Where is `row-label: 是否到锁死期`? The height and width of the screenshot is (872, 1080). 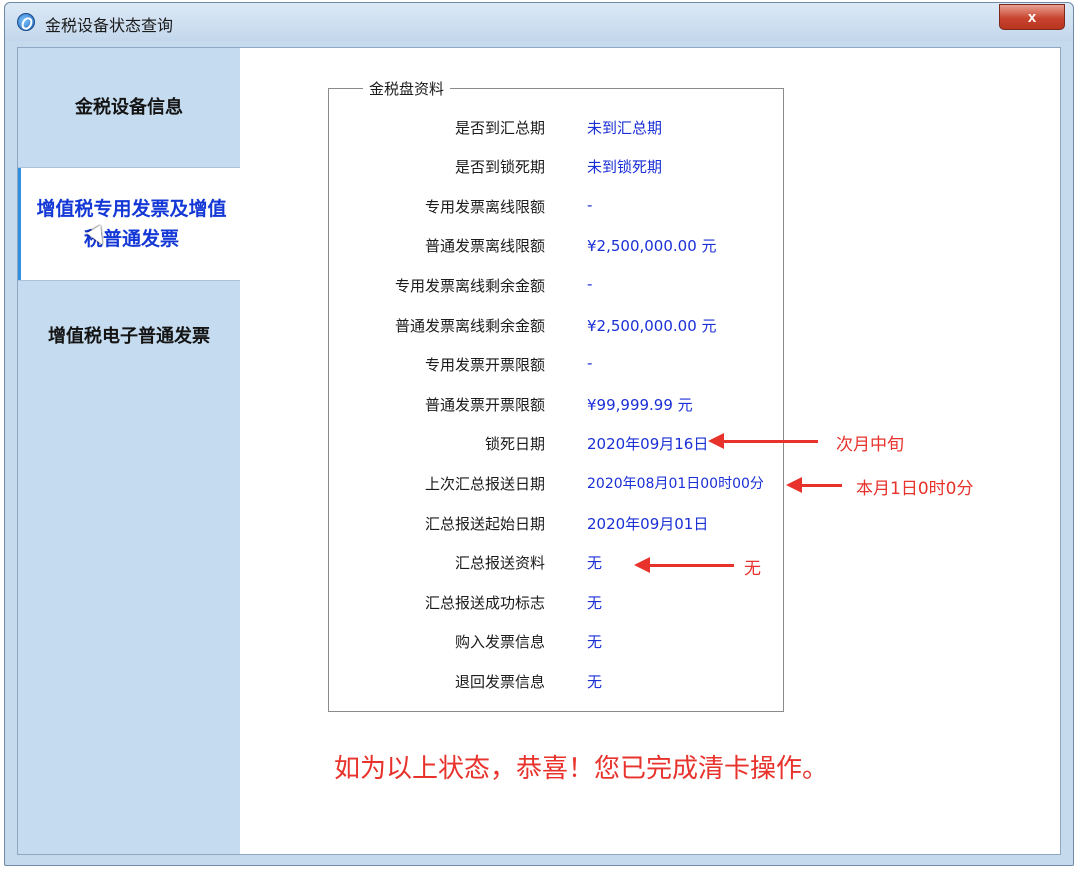 row-label: 是否到锁死期 is located at coordinates (499, 167).